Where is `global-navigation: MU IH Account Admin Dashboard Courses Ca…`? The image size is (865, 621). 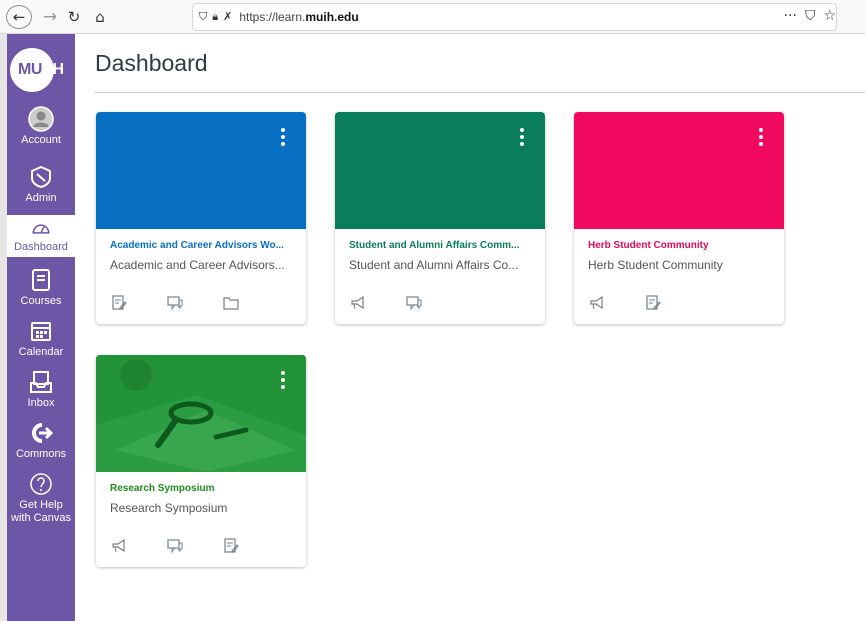 global-navigation: MU IH Account Admin Dashboard Courses Ca… is located at coordinates (41, 327).